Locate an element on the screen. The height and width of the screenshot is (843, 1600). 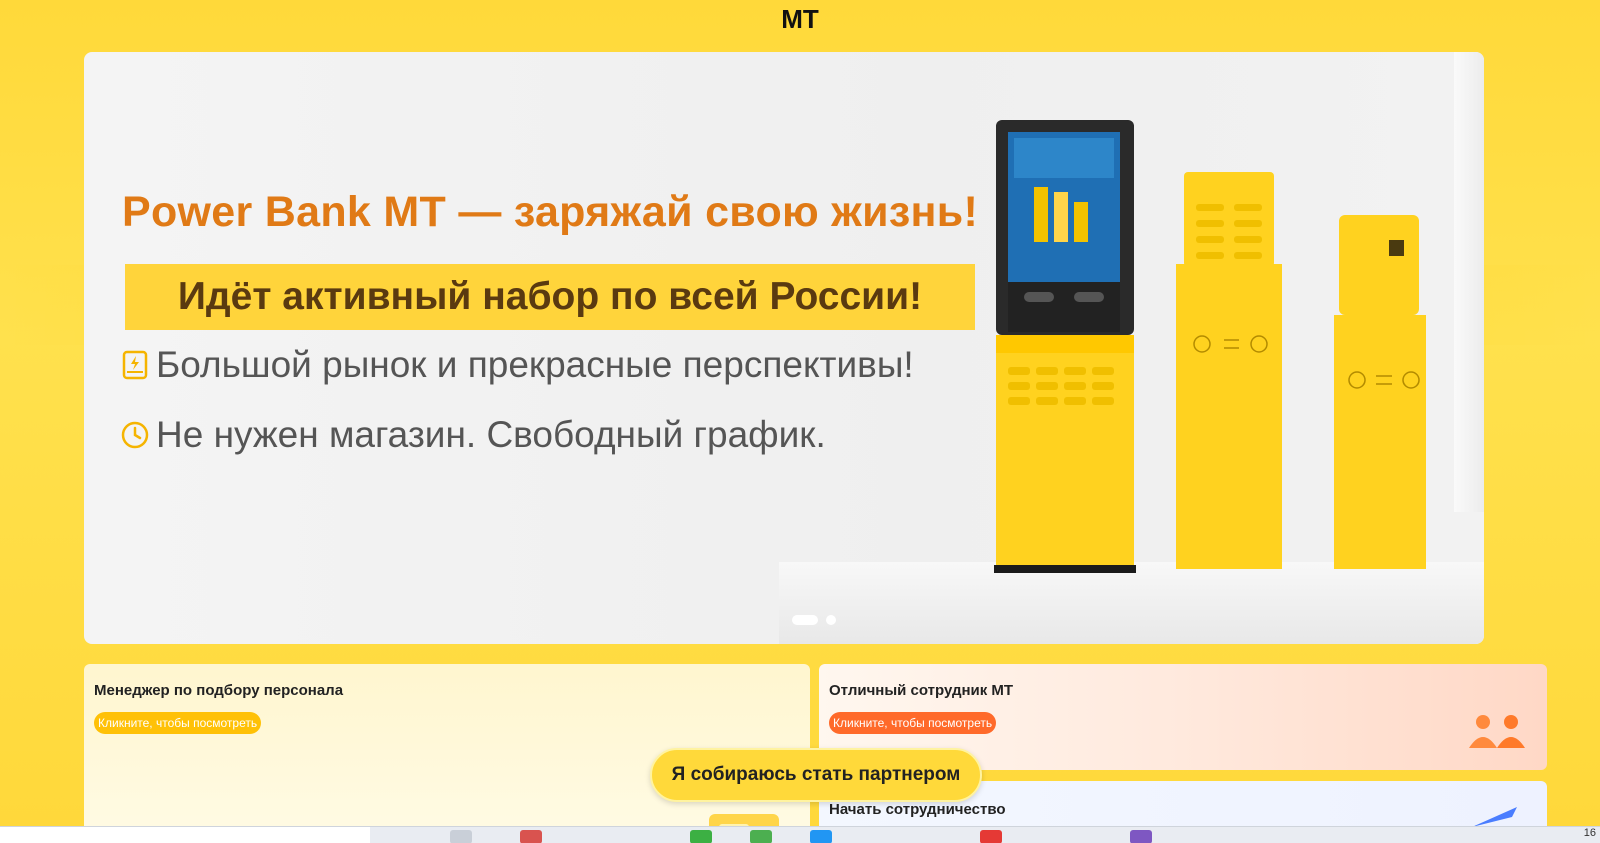
feature-schedule: Не нужен магазин. Свободный график. is located at coordinates (473, 435).